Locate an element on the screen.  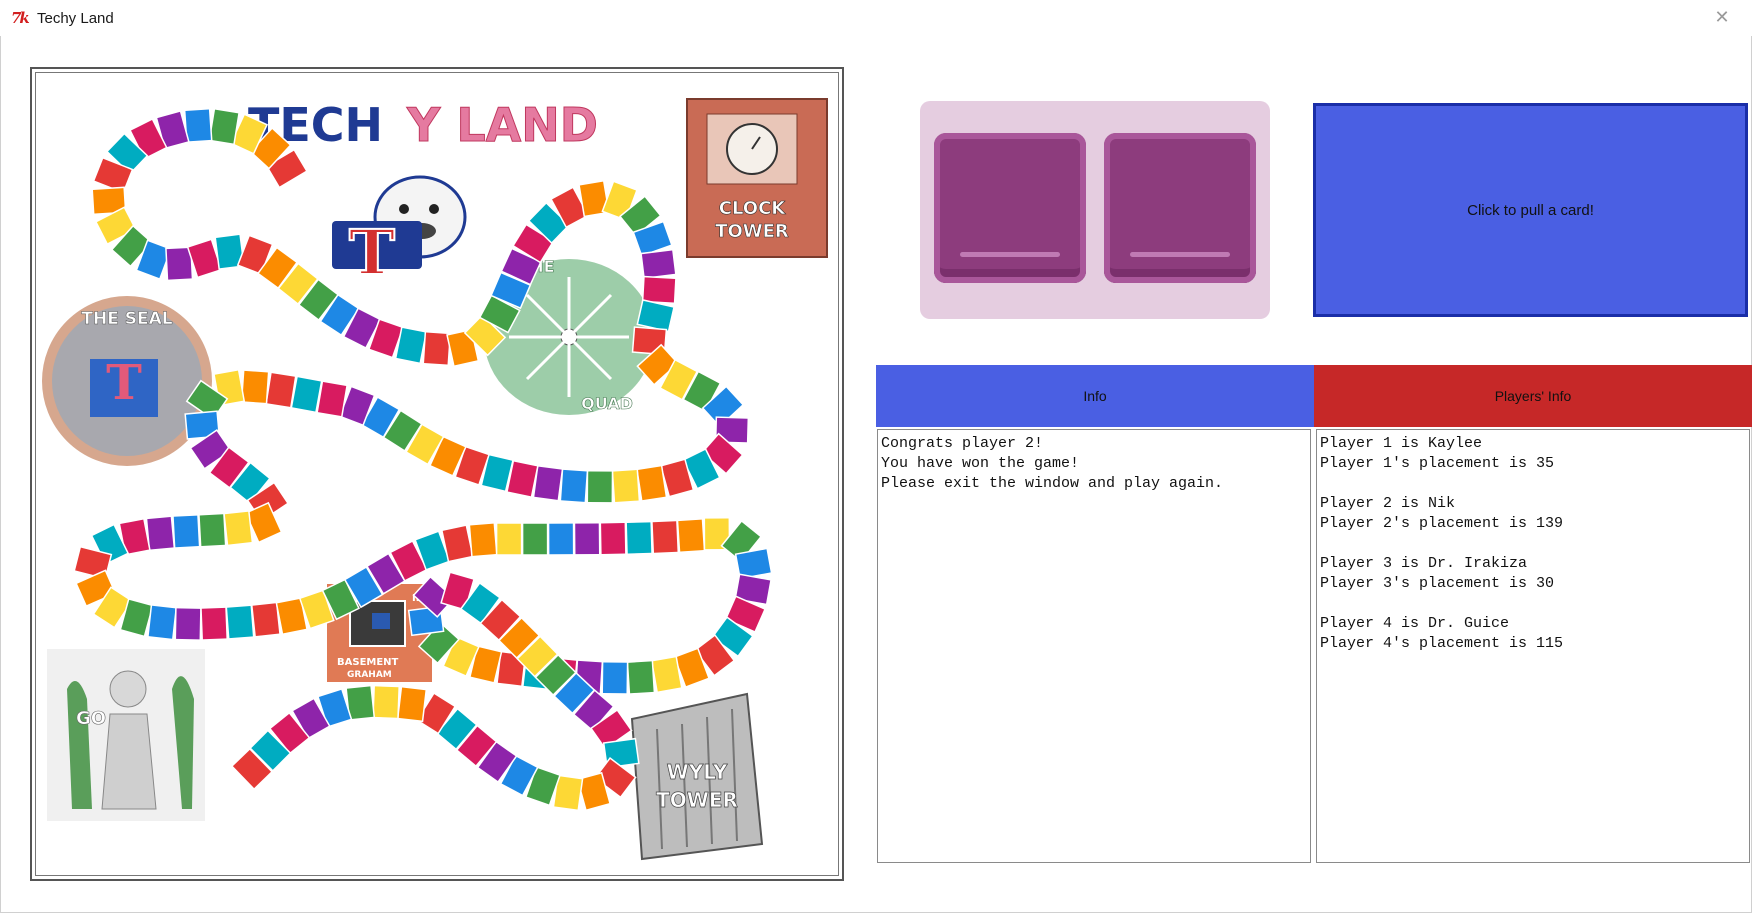
the-seal-label: THE SEAL is located at coordinates (126, 319).